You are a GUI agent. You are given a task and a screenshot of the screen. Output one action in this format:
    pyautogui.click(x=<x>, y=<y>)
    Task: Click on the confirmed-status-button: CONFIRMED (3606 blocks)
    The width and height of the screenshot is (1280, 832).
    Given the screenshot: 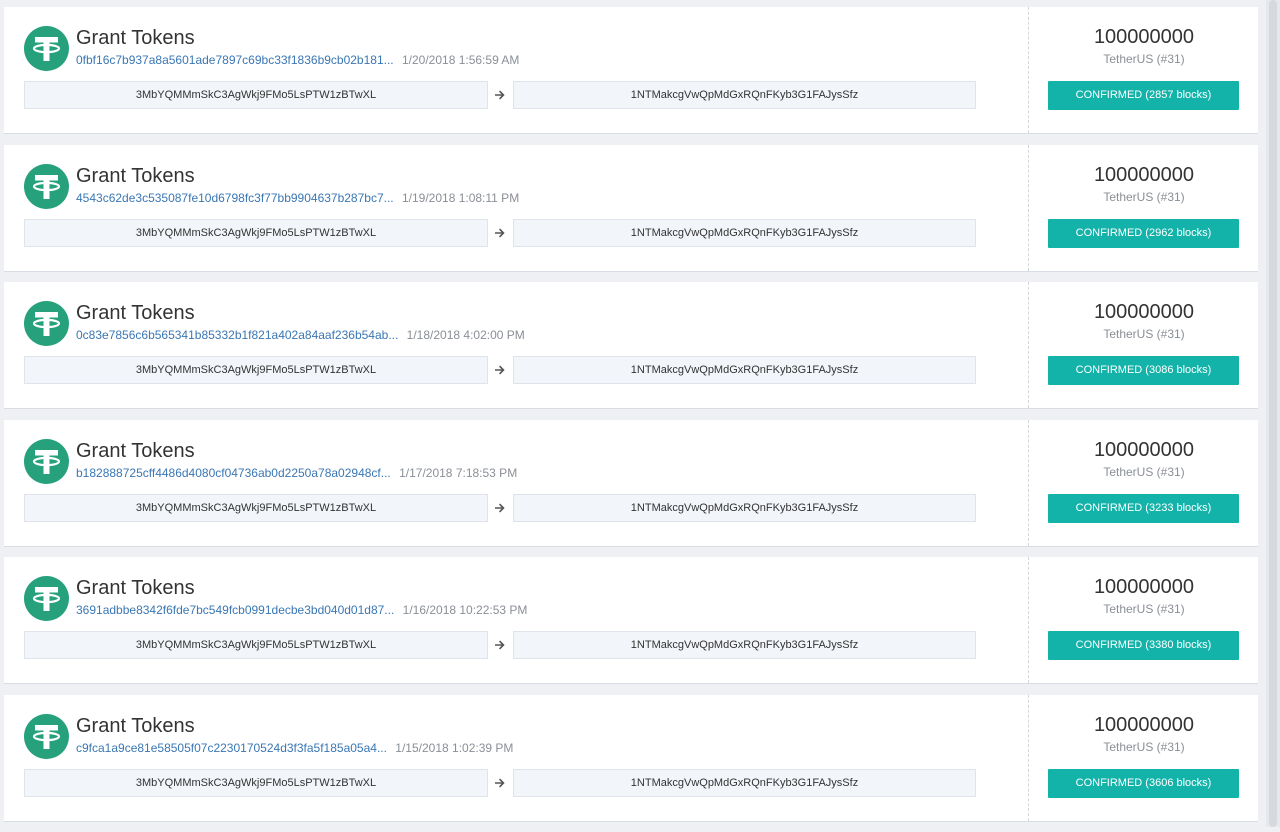 What is the action you would take?
    pyautogui.click(x=1143, y=783)
    